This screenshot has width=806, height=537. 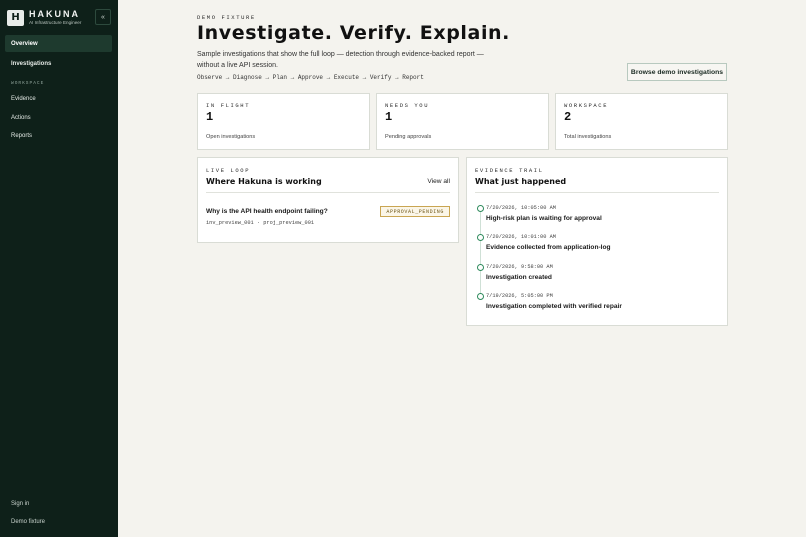 What do you see at coordinates (521, 208) in the screenshot?
I see `event-time: 7/20/2026, 10:05:00 AM` at bounding box center [521, 208].